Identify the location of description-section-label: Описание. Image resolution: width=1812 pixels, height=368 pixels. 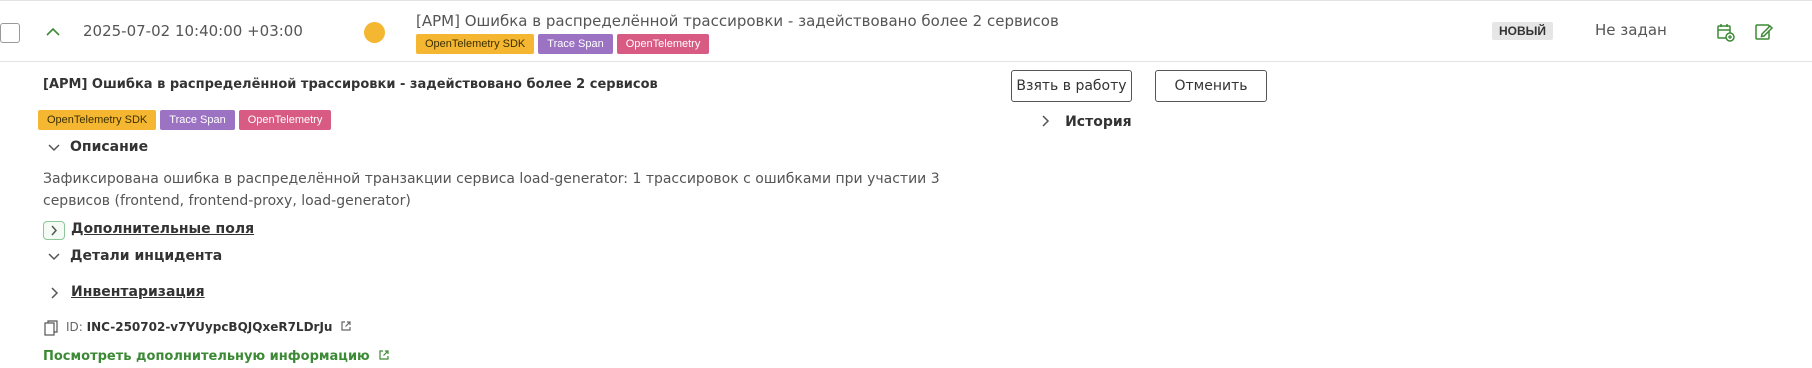
(109, 147).